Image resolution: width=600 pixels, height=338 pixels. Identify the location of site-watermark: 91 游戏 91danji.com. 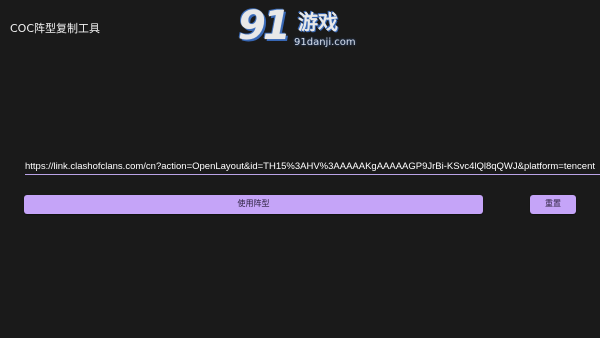
(302, 29).